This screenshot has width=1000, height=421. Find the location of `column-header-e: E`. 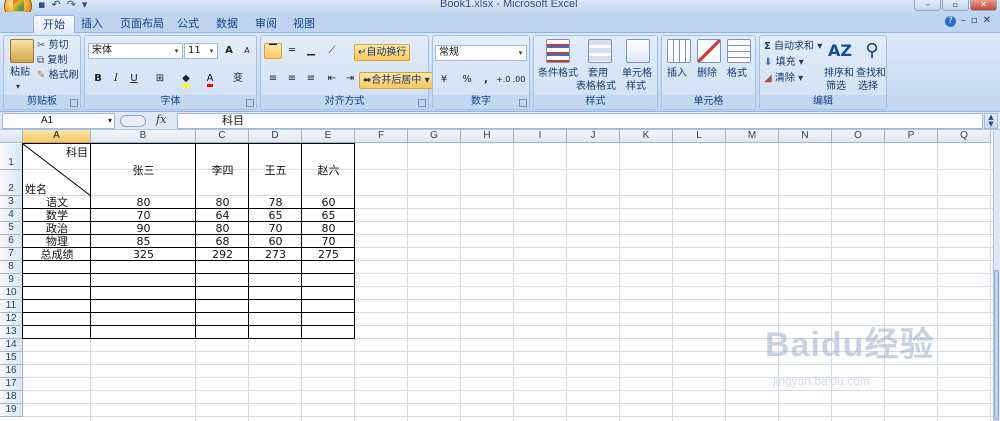

column-header-e: E is located at coordinates (328, 136).